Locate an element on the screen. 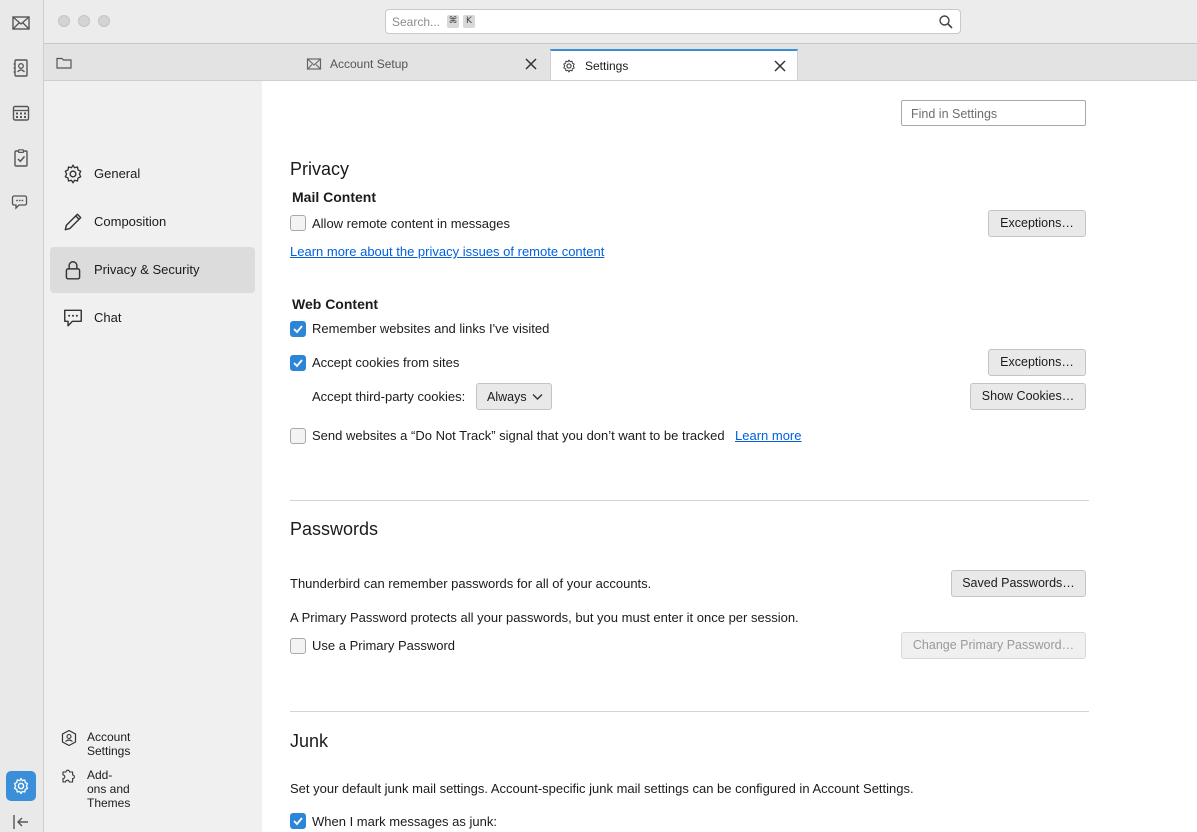  tab-label: Settings is located at coordinates (607, 66).